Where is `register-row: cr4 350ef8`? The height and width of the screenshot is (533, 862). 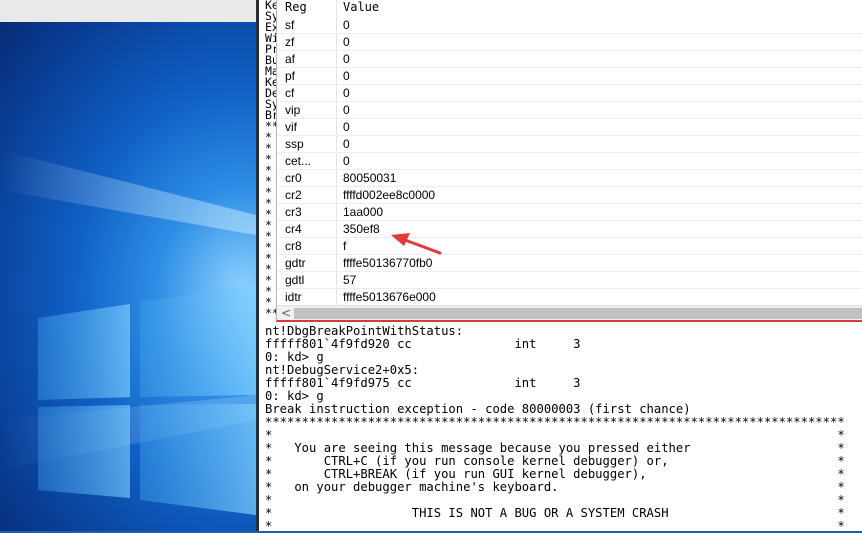
register-row: cr4 350ef8 is located at coordinates (569, 229).